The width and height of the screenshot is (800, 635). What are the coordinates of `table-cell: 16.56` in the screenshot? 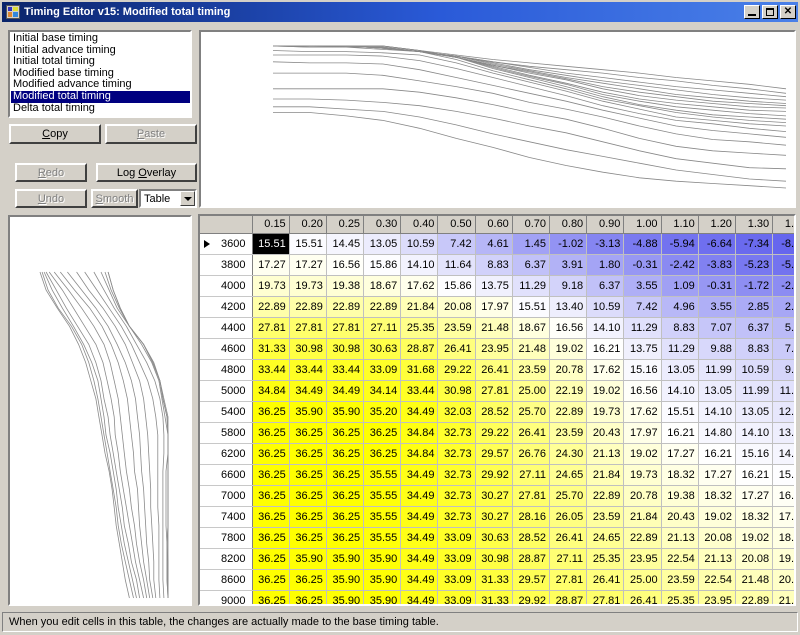 It's located at (642, 391).